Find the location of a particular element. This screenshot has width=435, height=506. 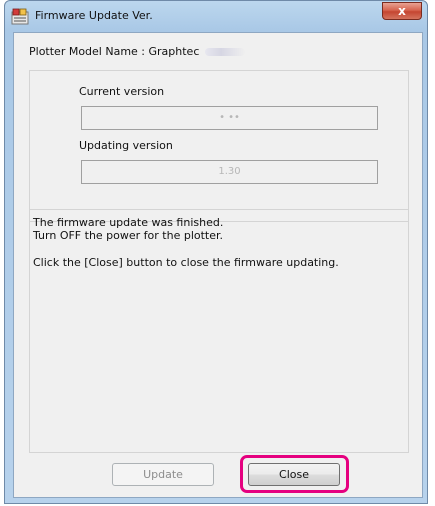

message-line-finished: The firmware update was finished. is located at coordinates (128, 222).